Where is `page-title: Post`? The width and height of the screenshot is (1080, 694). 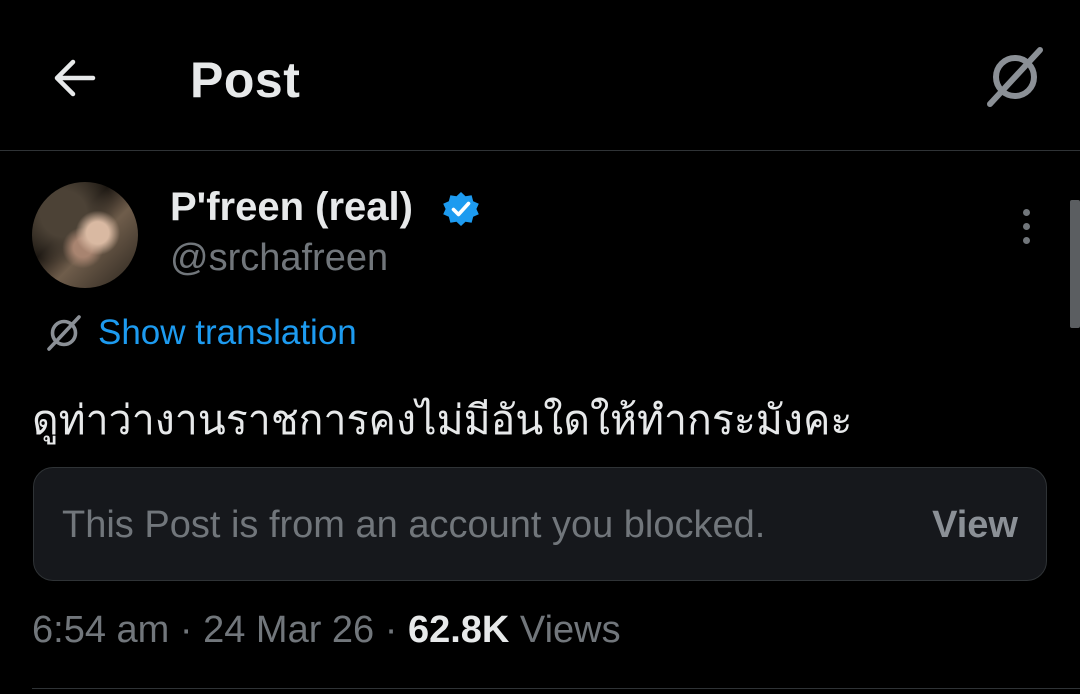 page-title: Post is located at coordinates (245, 80).